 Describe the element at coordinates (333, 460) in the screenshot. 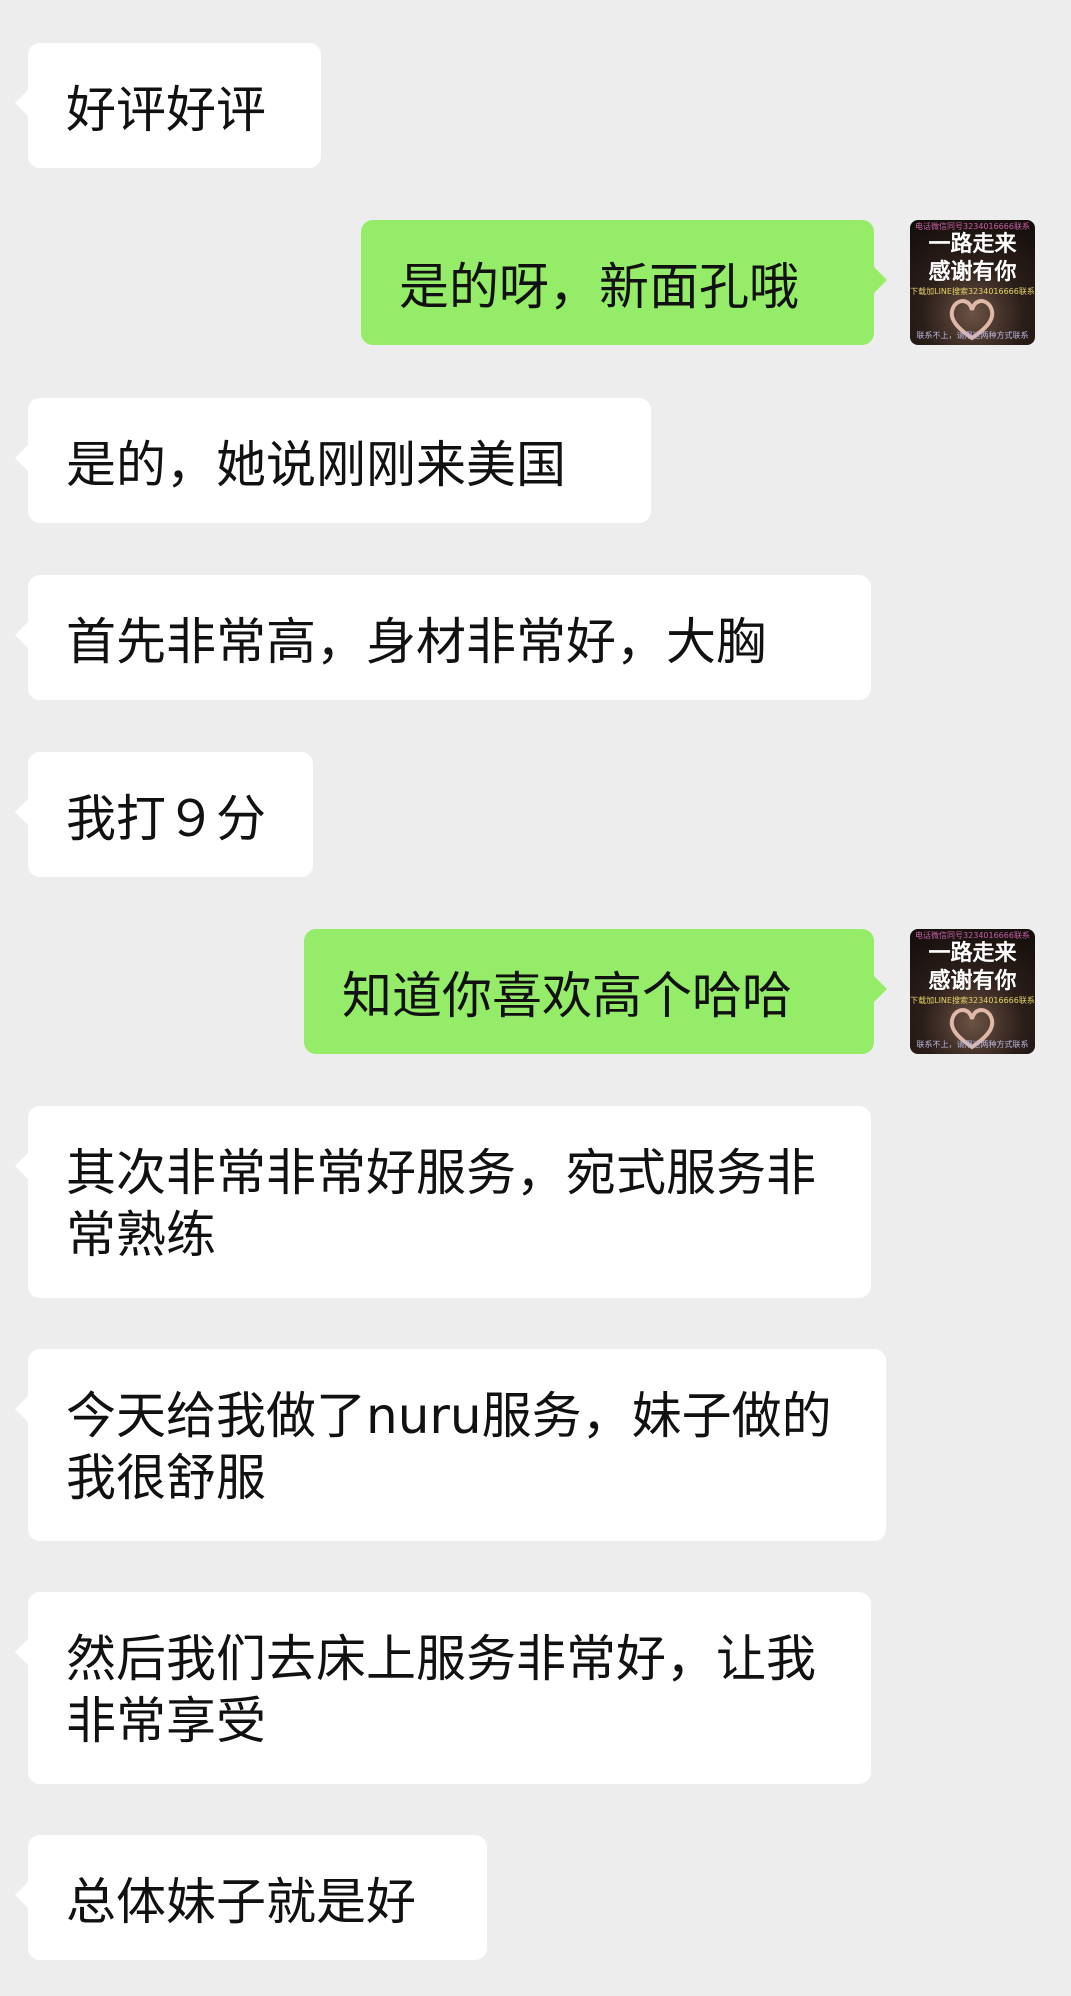

I see `incoming-message-bubble: 是的，她说刚刚来美国` at that location.